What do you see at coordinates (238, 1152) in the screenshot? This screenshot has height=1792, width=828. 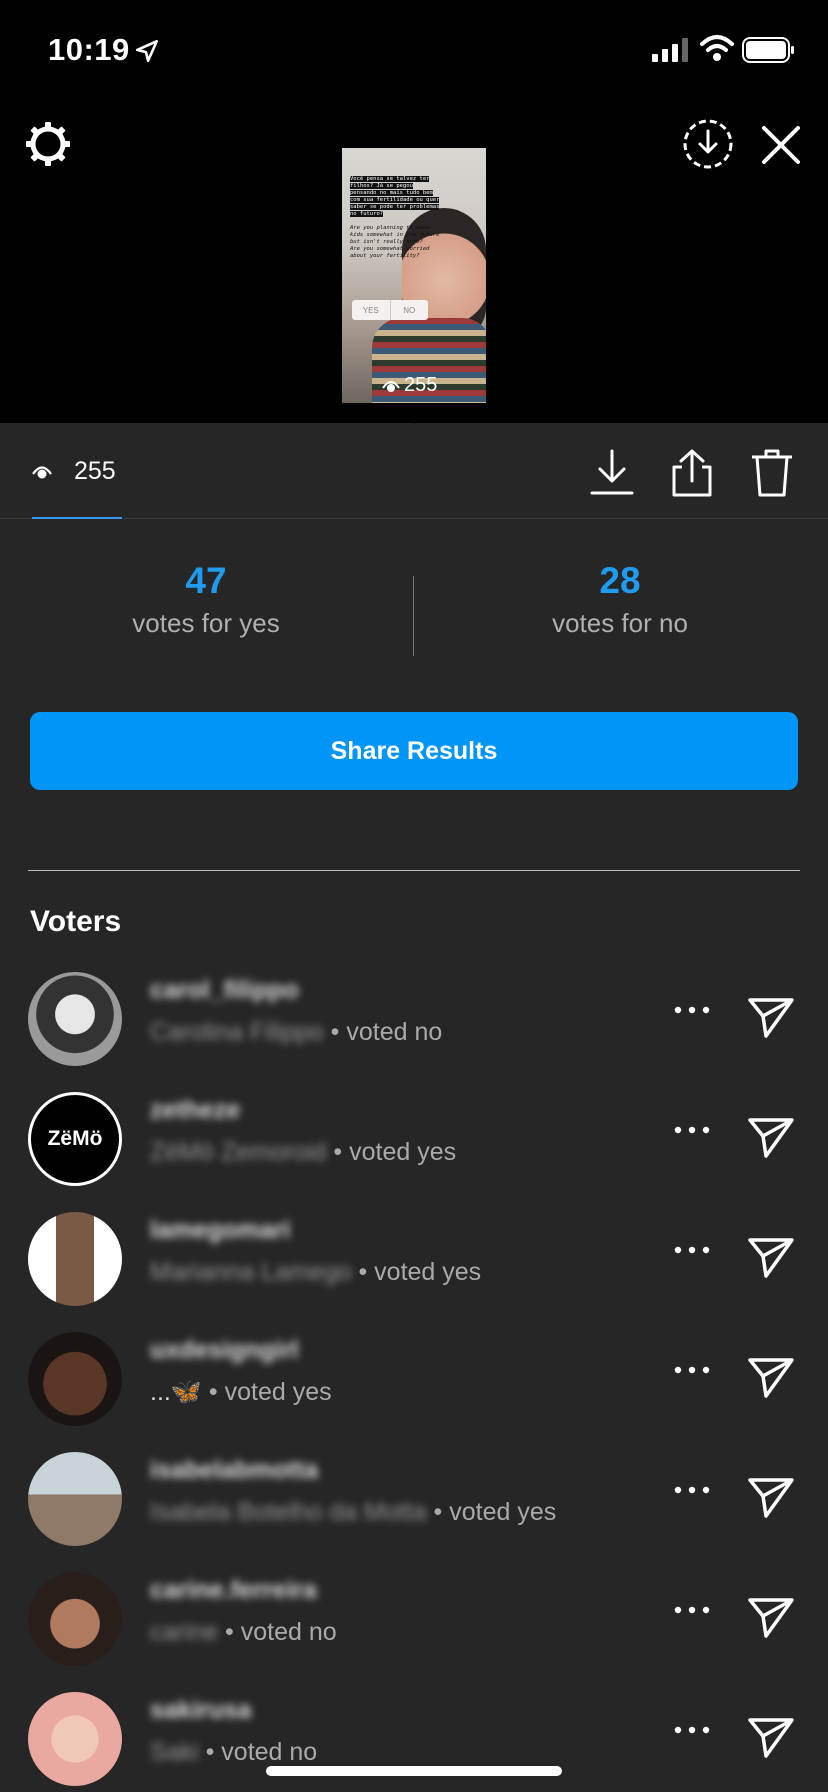 I see `voter-full-name: ZëMö Zemoroid` at bounding box center [238, 1152].